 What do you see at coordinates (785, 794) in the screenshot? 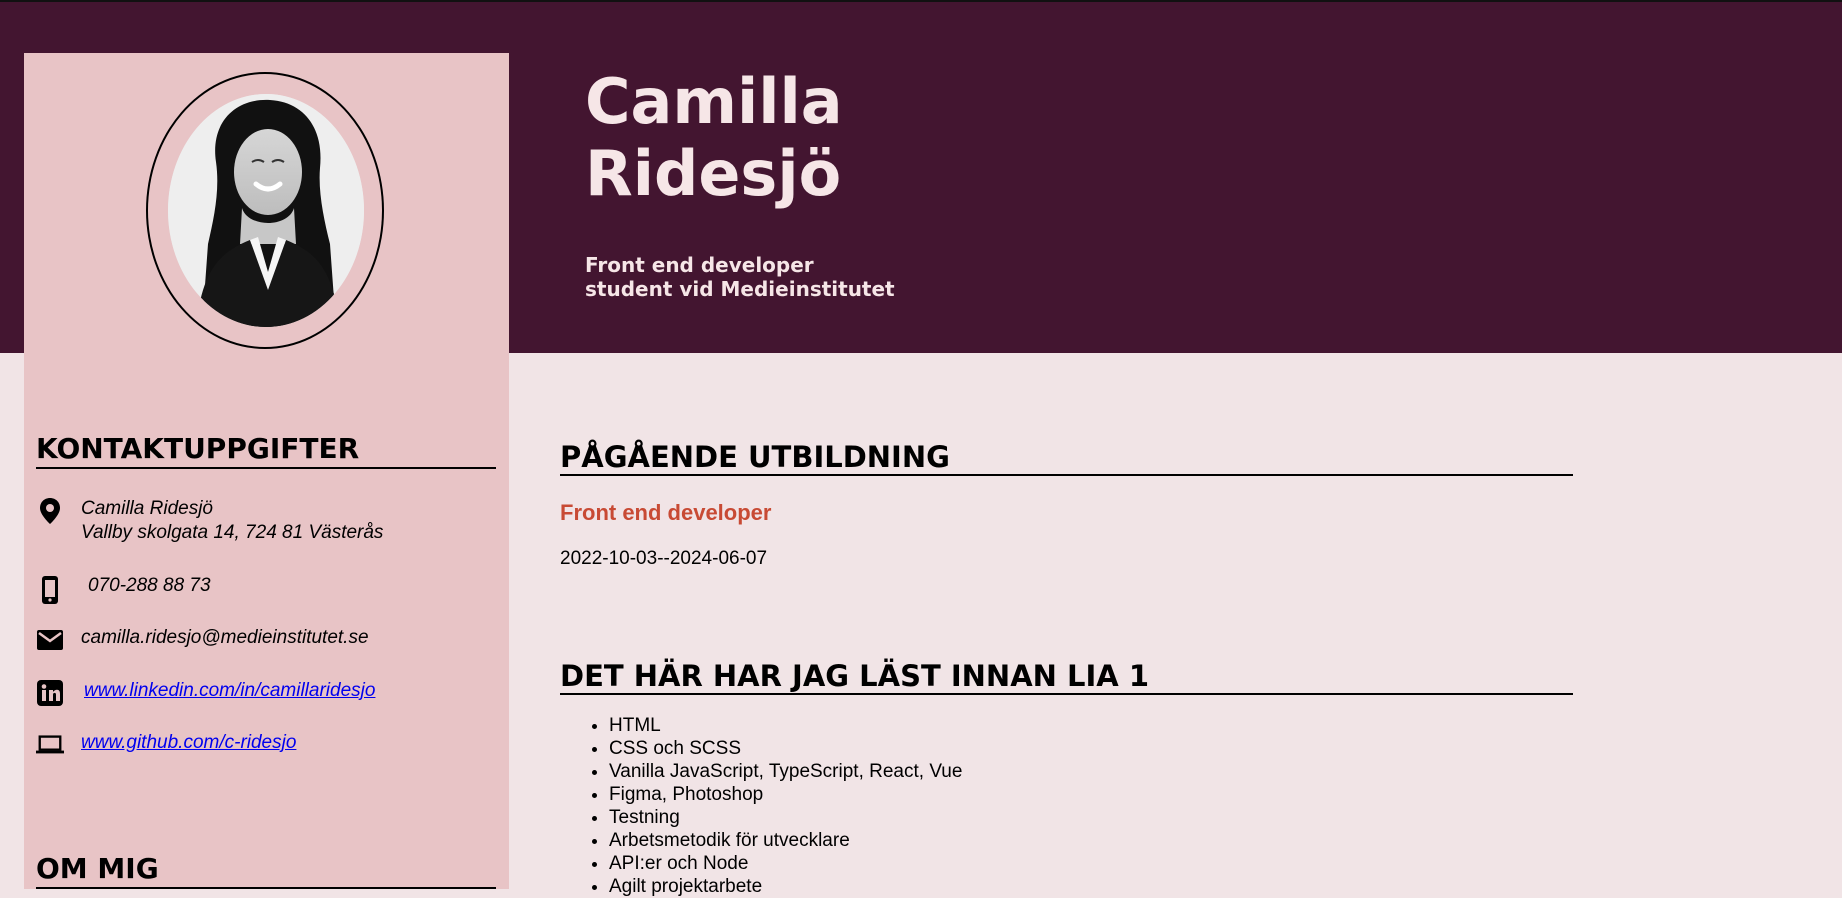
I see `list-item: Figma, Photoshop` at bounding box center [785, 794].